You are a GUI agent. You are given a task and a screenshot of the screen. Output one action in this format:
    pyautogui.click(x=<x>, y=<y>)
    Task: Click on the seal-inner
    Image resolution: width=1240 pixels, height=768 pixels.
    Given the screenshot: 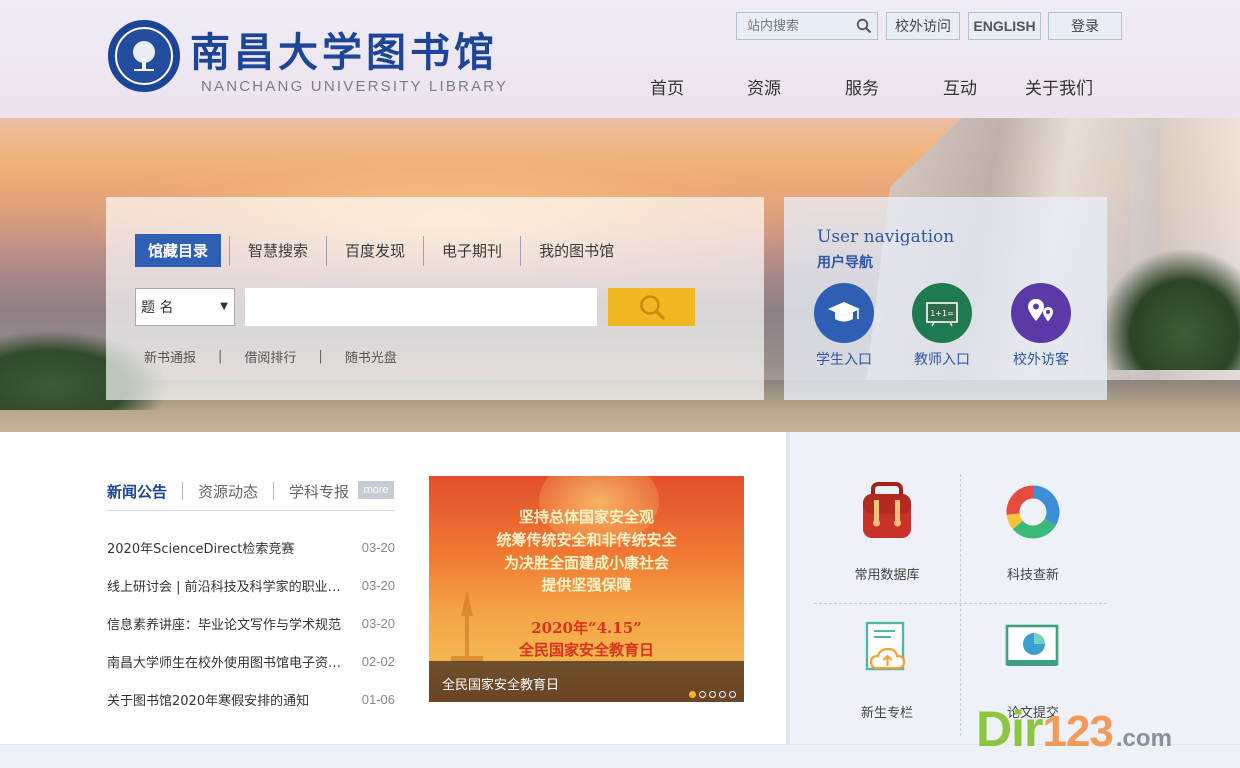 What is the action you would take?
    pyautogui.click(x=144, y=56)
    